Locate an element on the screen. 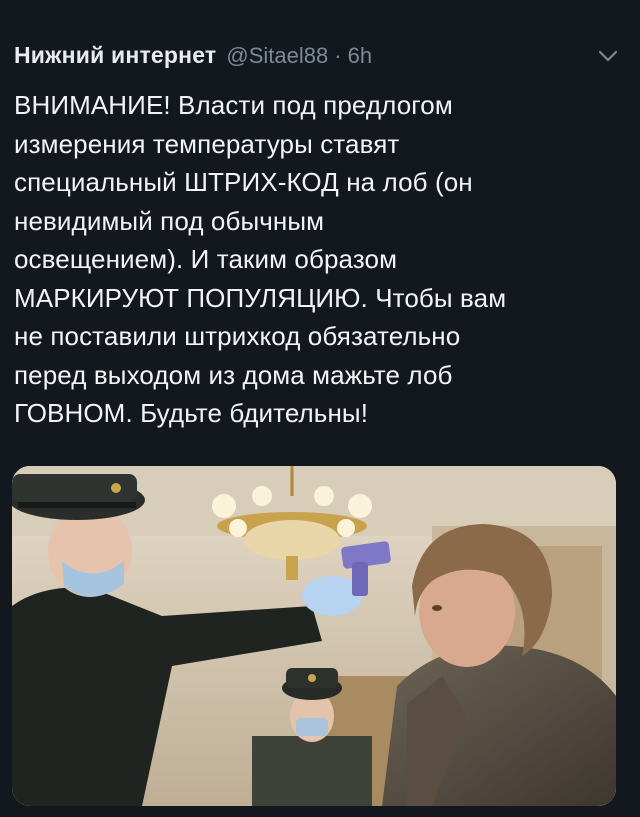 This screenshot has width=640, height=817. author-handle: @Sitael88 is located at coordinates (277, 56).